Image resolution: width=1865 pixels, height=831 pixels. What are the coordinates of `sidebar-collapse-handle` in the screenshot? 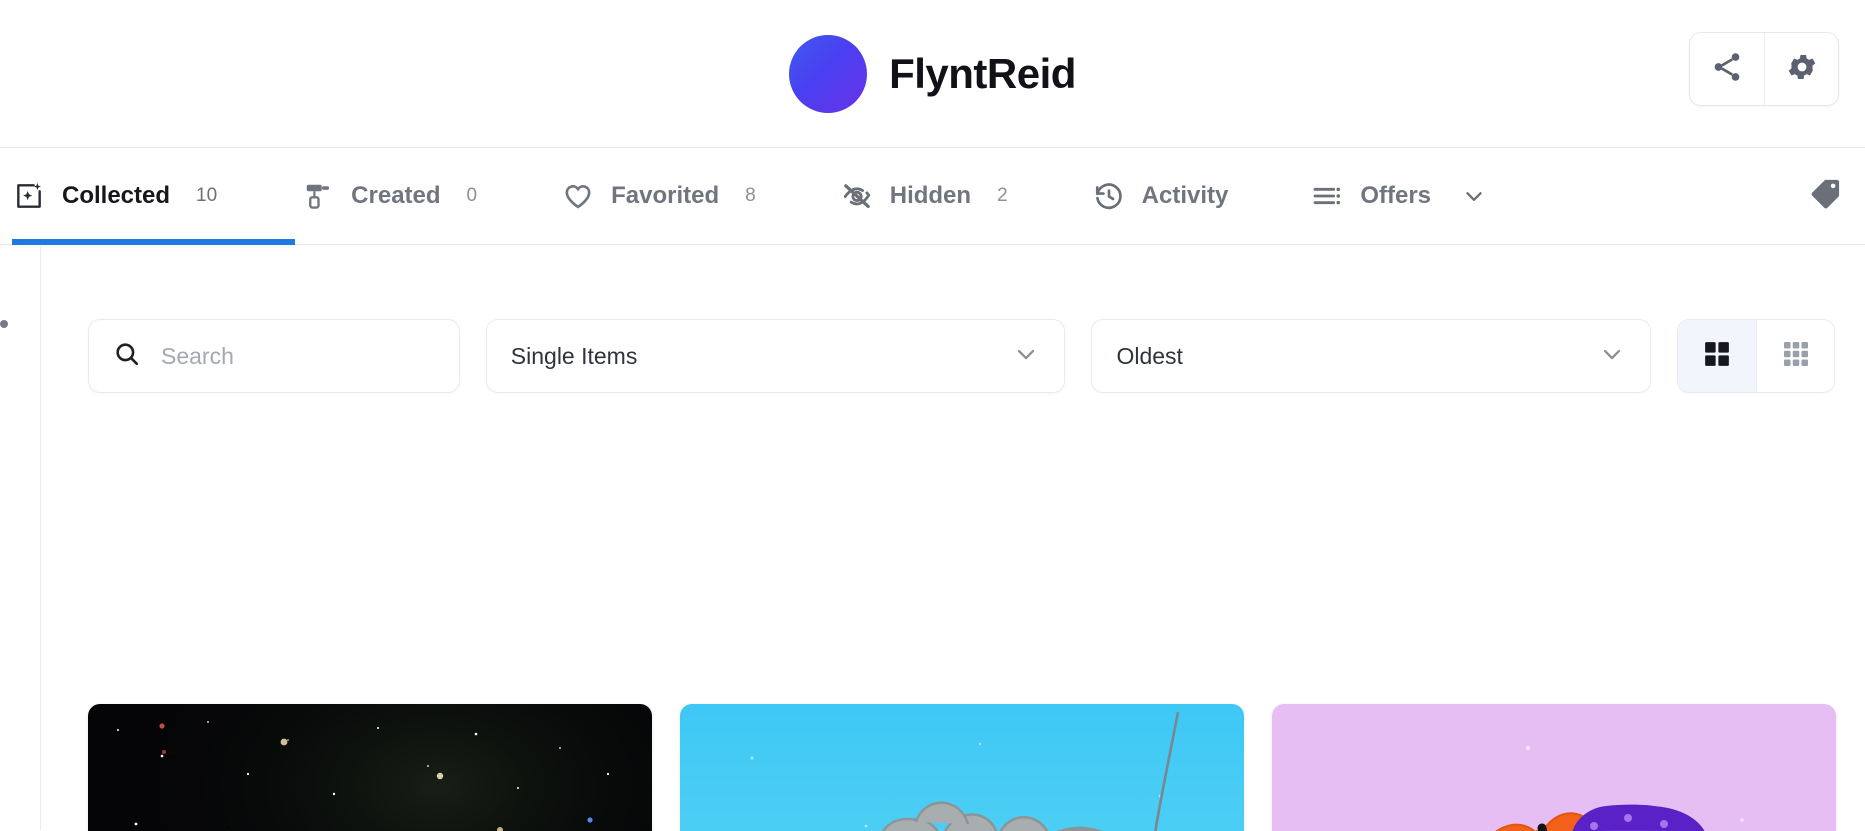 It's located at (4, 324).